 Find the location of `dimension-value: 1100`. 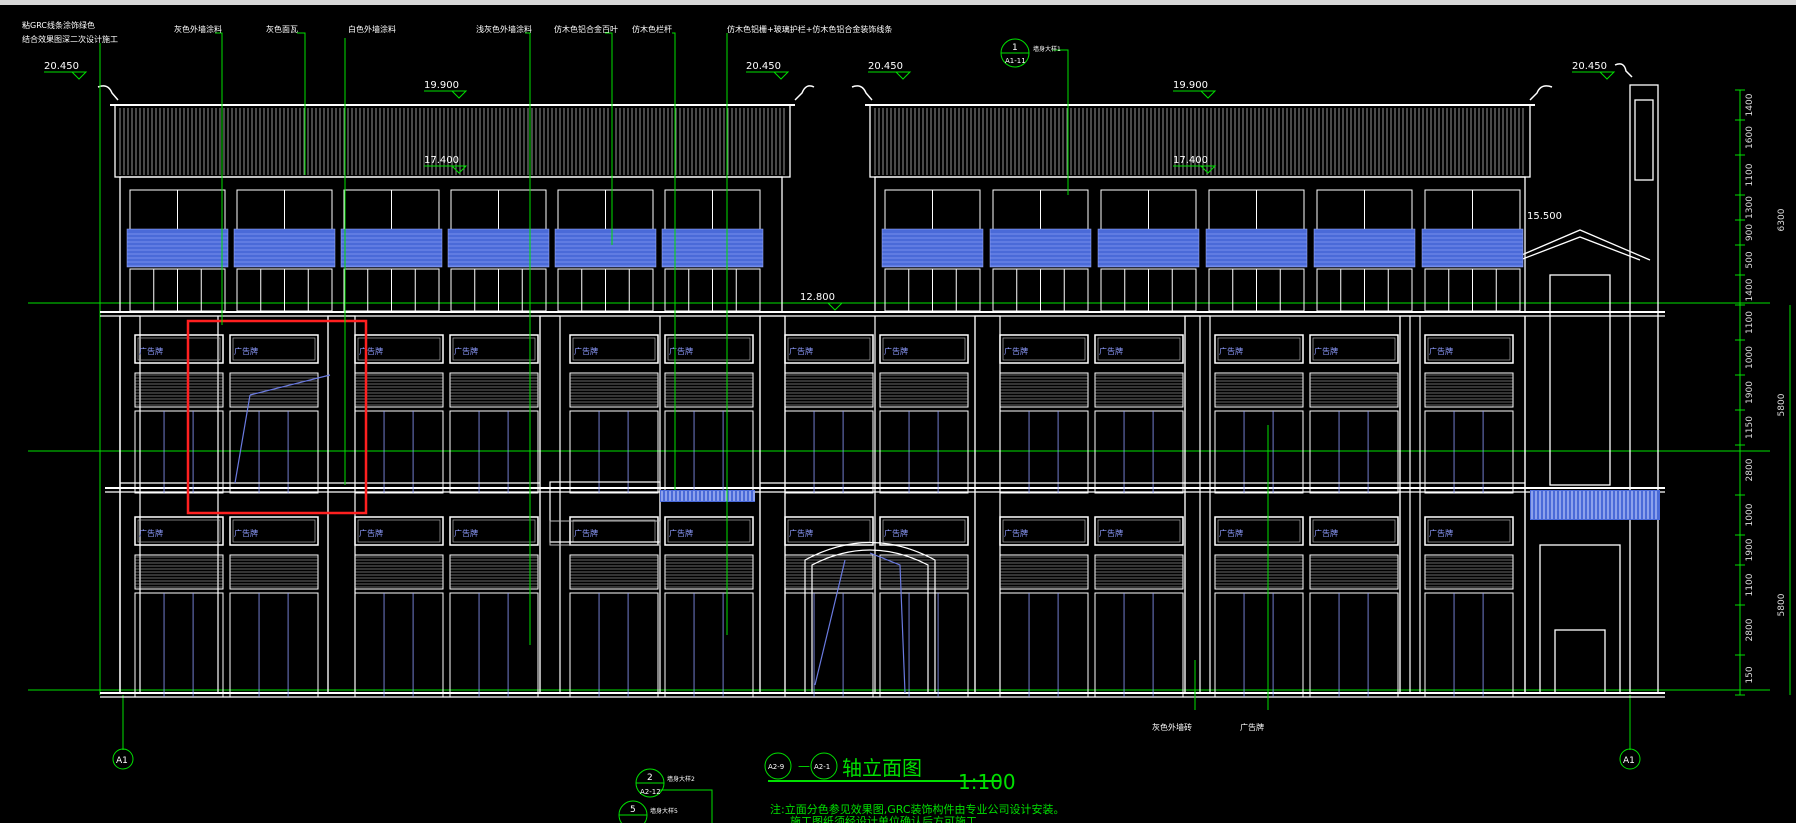

dimension-value: 1100 is located at coordinates (1750, 174).